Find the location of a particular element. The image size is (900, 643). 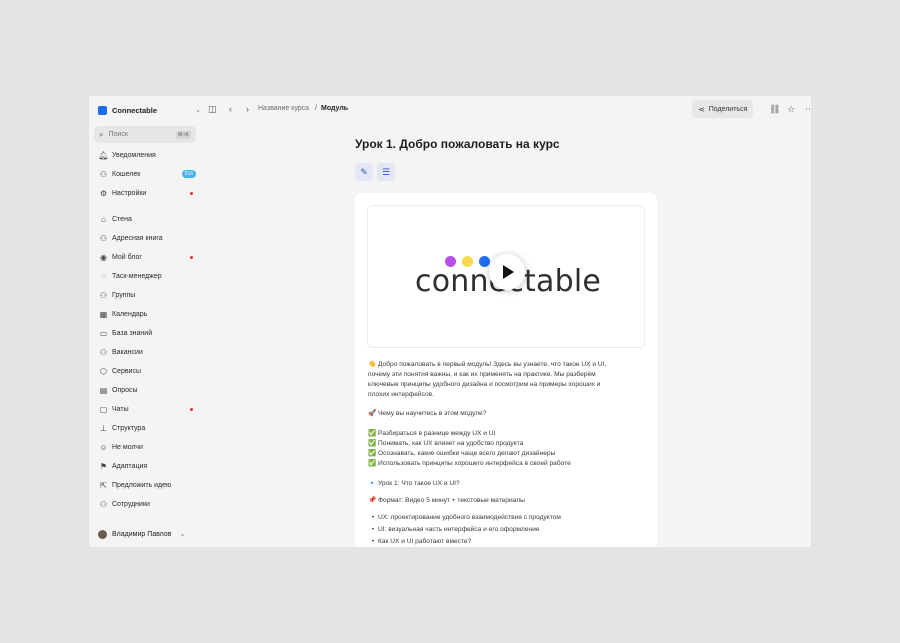

search-icon: ⌕ is located at coordinates (101, 134).